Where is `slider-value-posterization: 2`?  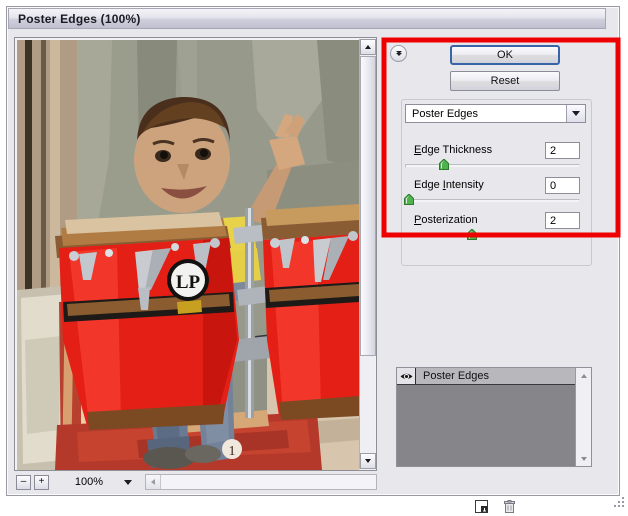 slider-value-posterization: 2 is located at coordinates (562, 220).